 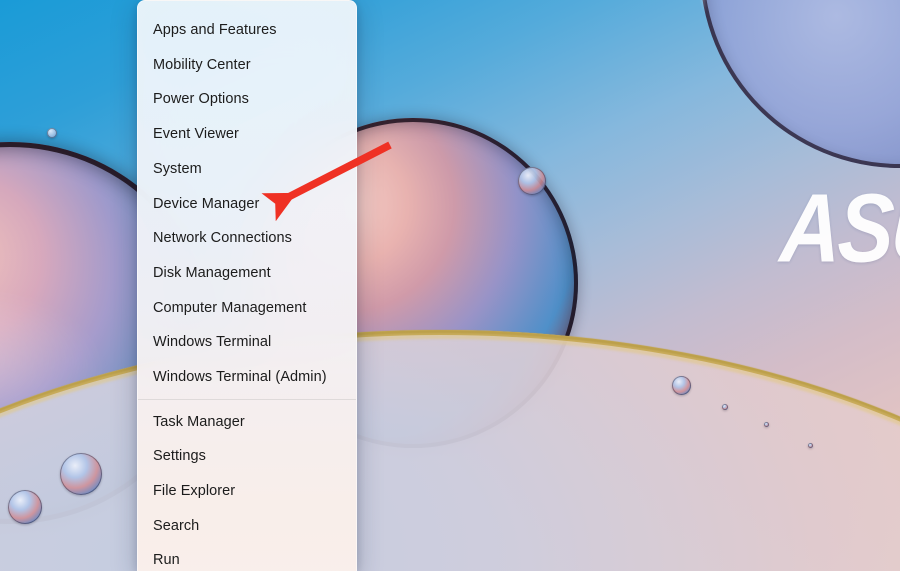 I want to click on menu-item-apps-and-features: Apps and Features, so click(x=247, y=30).